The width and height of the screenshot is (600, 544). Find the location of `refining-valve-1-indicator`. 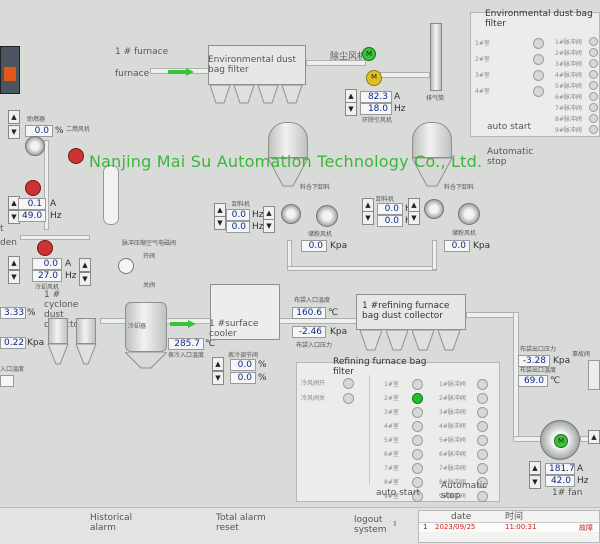

refining-valve-1-indicator is located at coordinates (482, 384).